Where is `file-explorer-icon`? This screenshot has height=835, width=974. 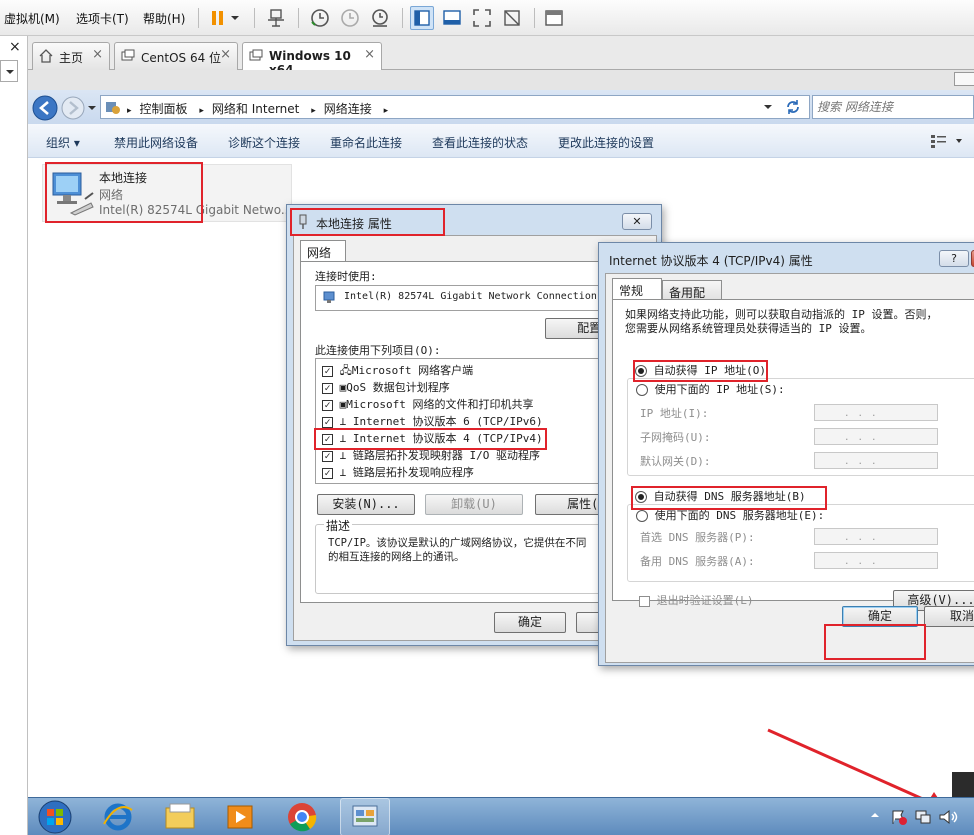 file-explorer-icon is located at coordinates (180, 817).